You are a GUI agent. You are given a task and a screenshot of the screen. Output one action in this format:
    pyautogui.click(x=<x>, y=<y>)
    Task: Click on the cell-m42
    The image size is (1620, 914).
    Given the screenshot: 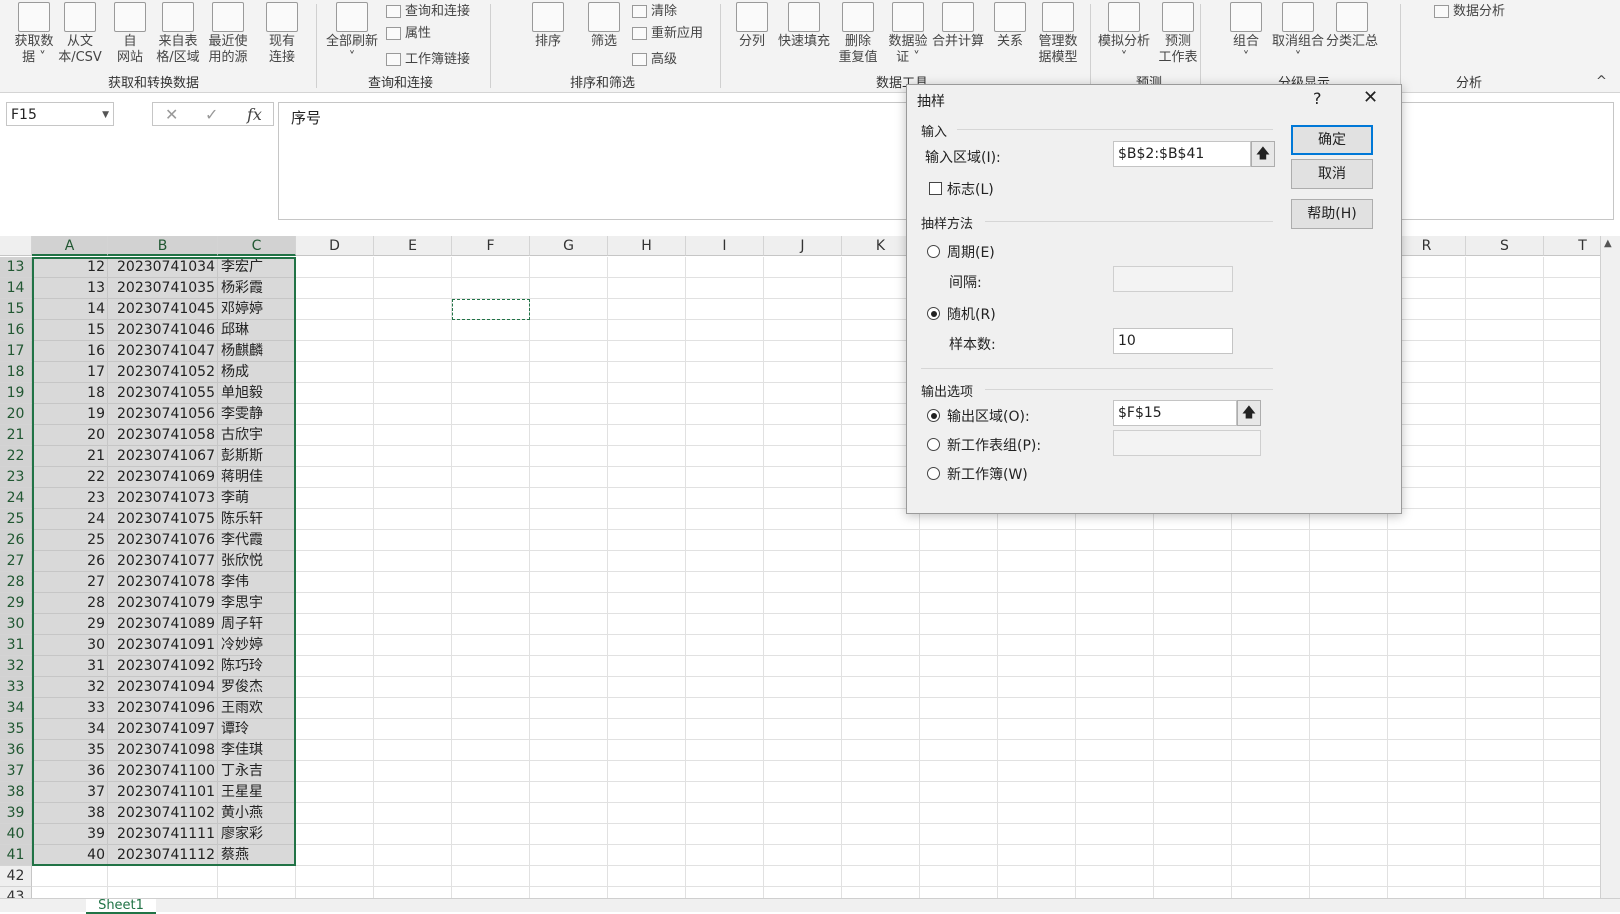 What is the action you would take?
    pyautogui.click(x=1037, y=876)
    